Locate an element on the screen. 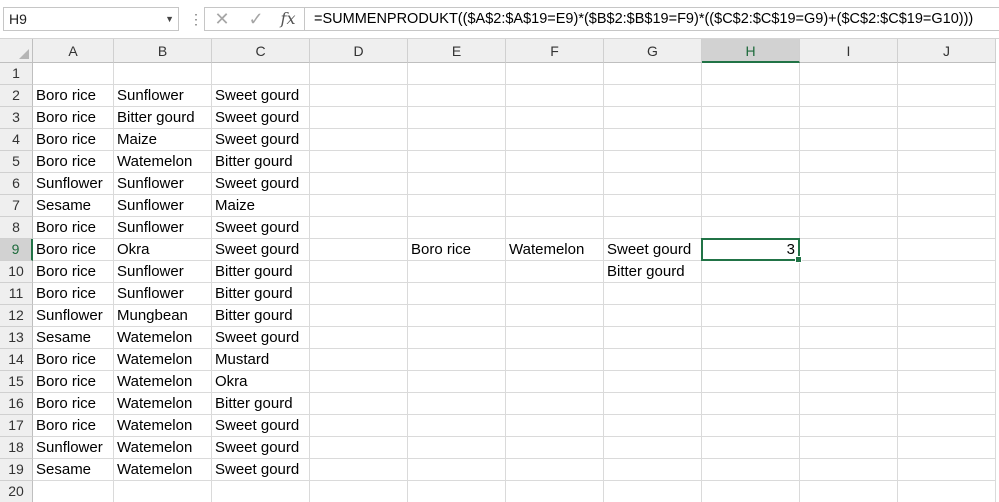 Image resolution: width=999 pixels, height=502 pixels. column-header-f: F is located at coordinates (555, 51).